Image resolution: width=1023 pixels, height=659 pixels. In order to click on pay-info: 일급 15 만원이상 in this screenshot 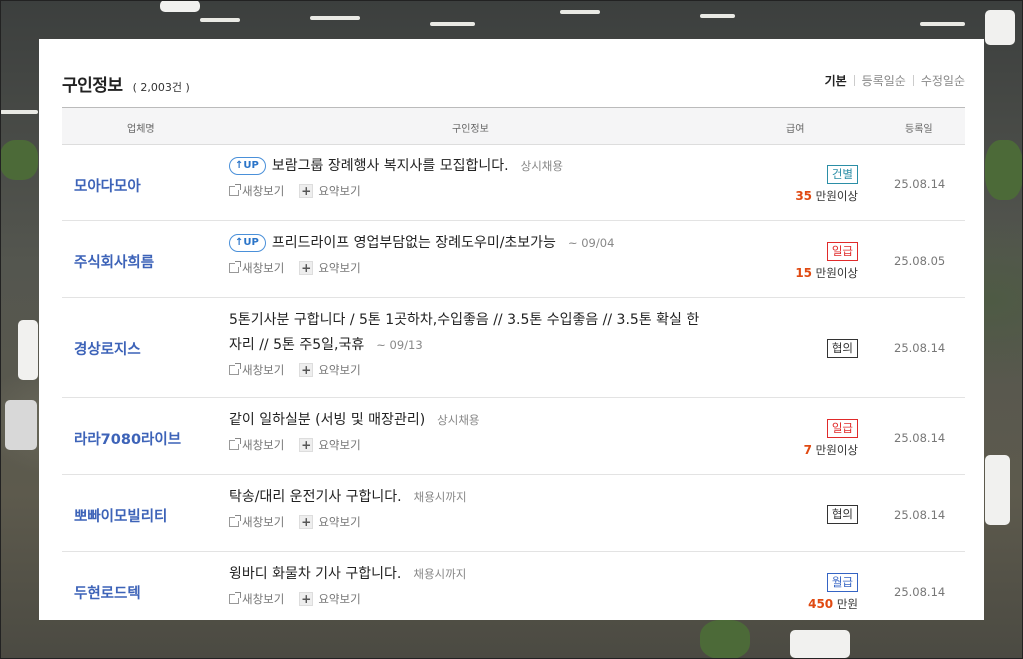, I will do `click(826, 260)`.